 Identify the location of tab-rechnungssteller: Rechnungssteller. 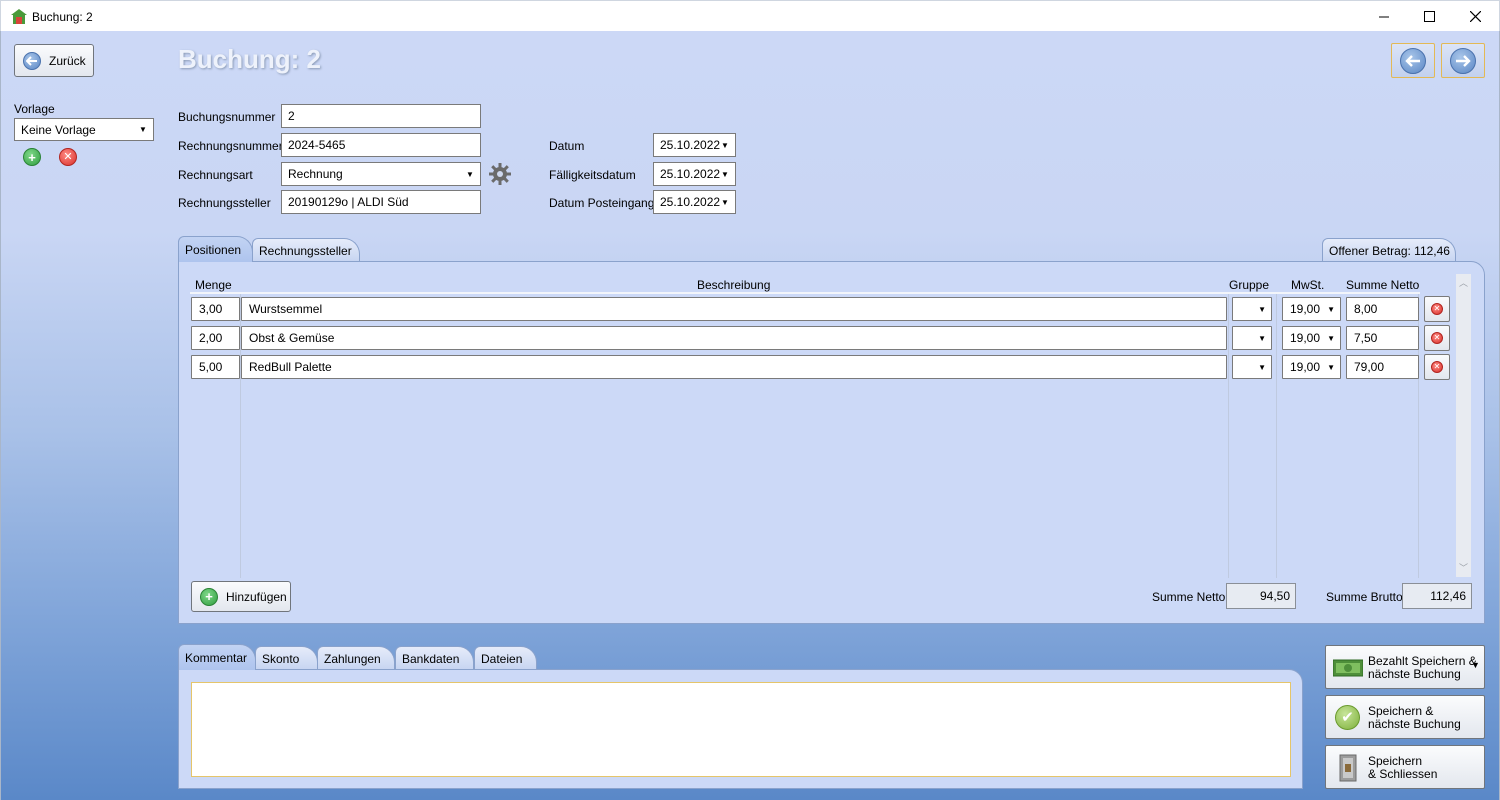
(306, 250).